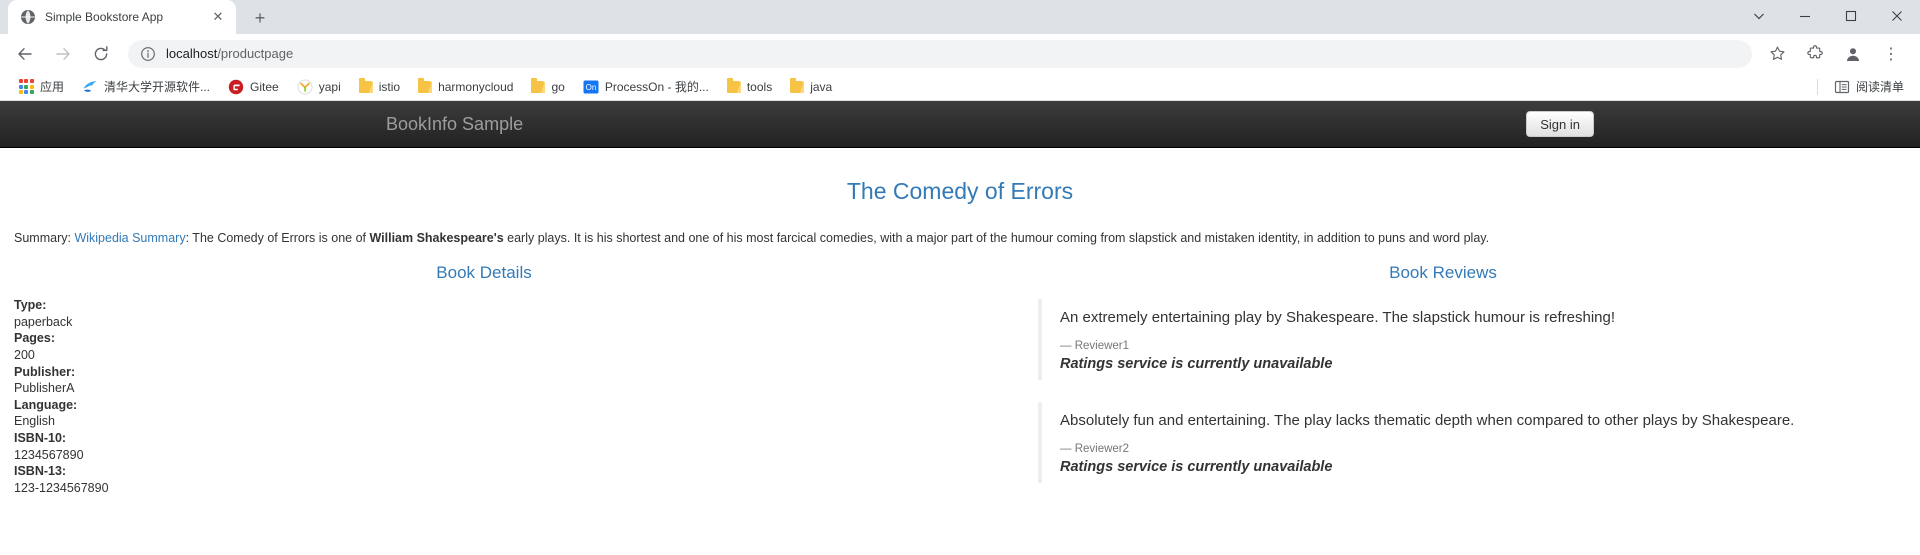  I want to click on bookmark-yapi: yapi, so click(319, 87).